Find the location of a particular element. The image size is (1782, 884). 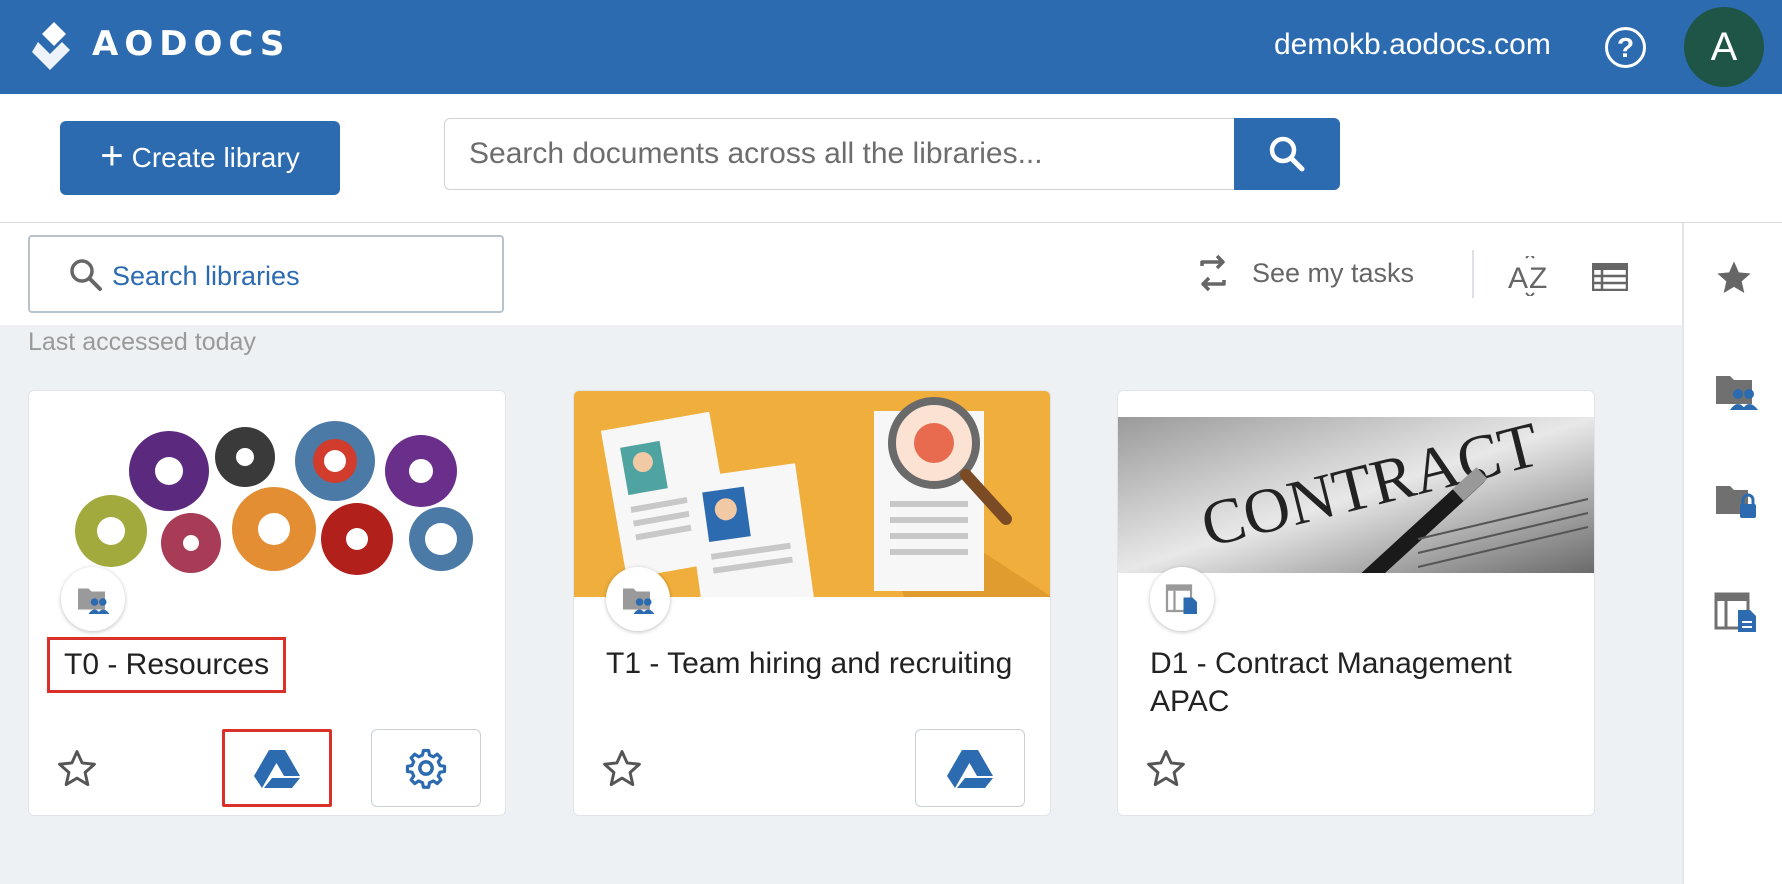

create-library-button: + Create library is located at coordinates (200, 158).